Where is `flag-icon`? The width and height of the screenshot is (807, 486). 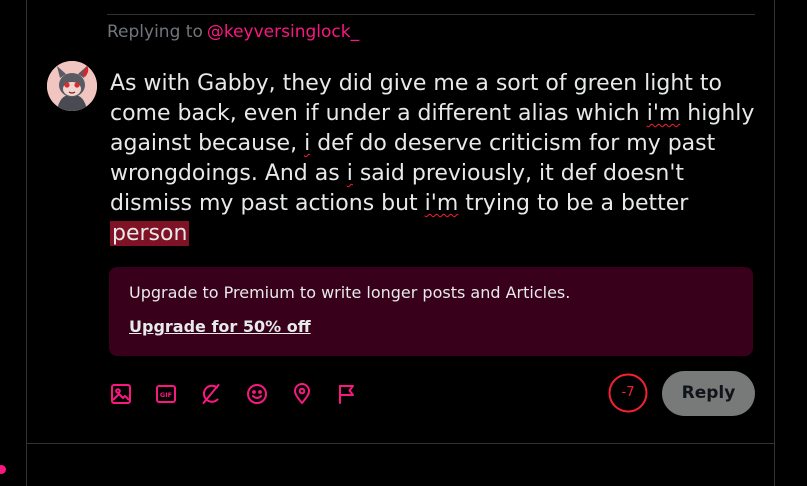 flag-icon is located at coordinates (347, 394).